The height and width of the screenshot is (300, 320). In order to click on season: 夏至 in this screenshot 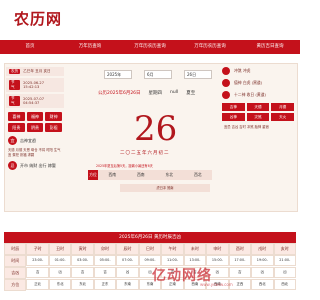, I will do `click(191, 93)`.